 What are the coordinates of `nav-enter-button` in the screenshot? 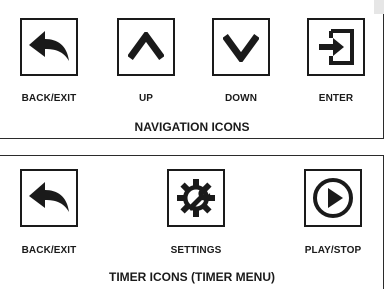 It's located at (336, 47).